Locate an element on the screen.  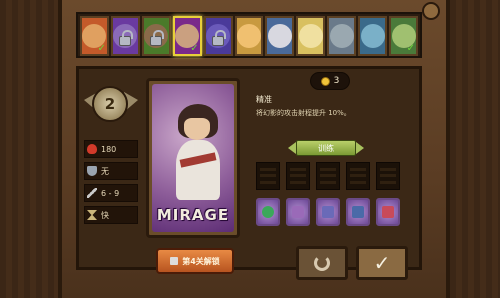
stat-speed-value: 快 is located at coordinates (105, 215).